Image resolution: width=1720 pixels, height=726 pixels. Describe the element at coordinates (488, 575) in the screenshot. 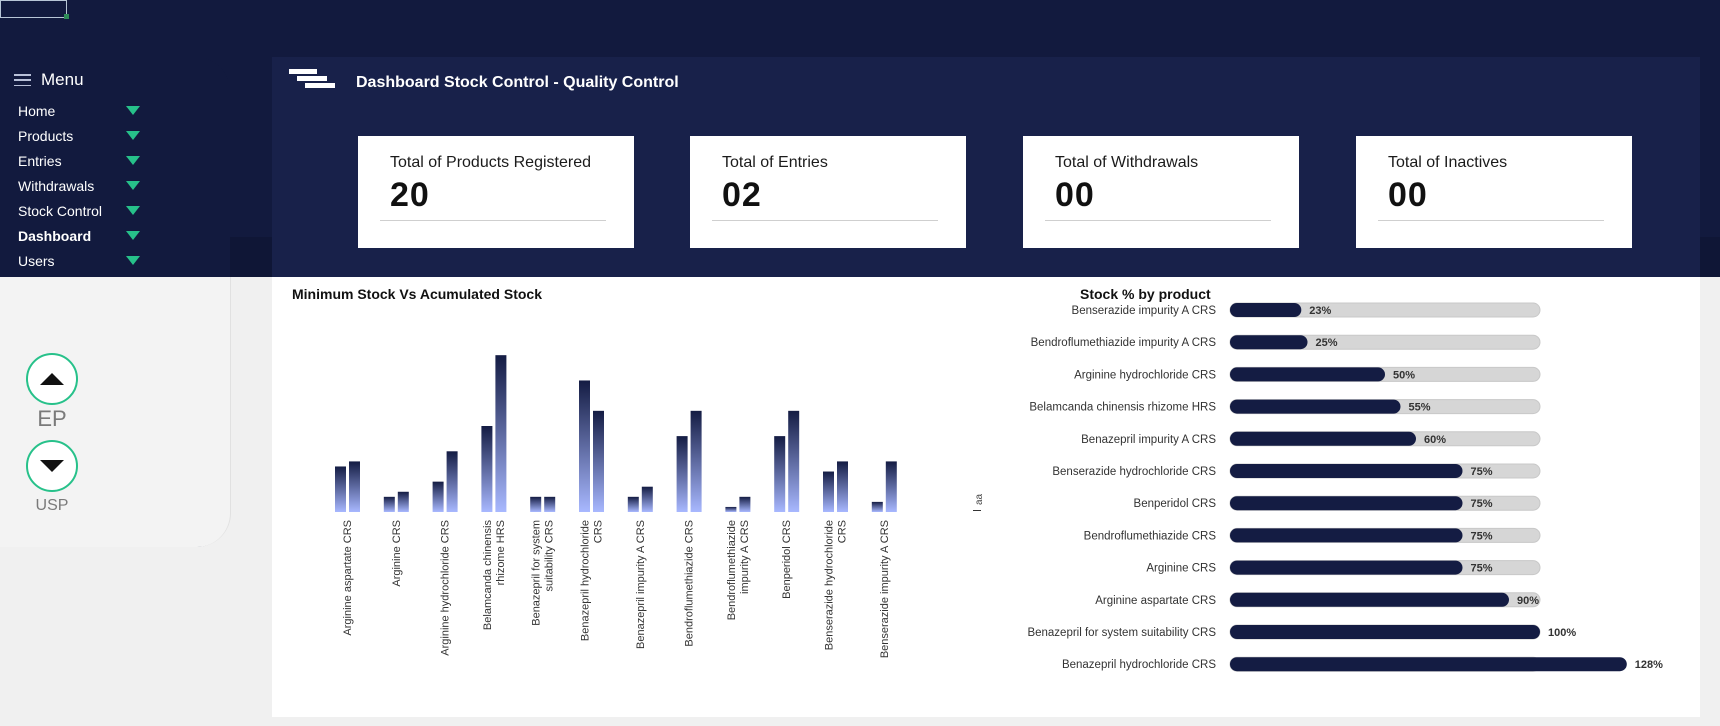

I see `svg-text: Belamcanda chinensis` at that location.